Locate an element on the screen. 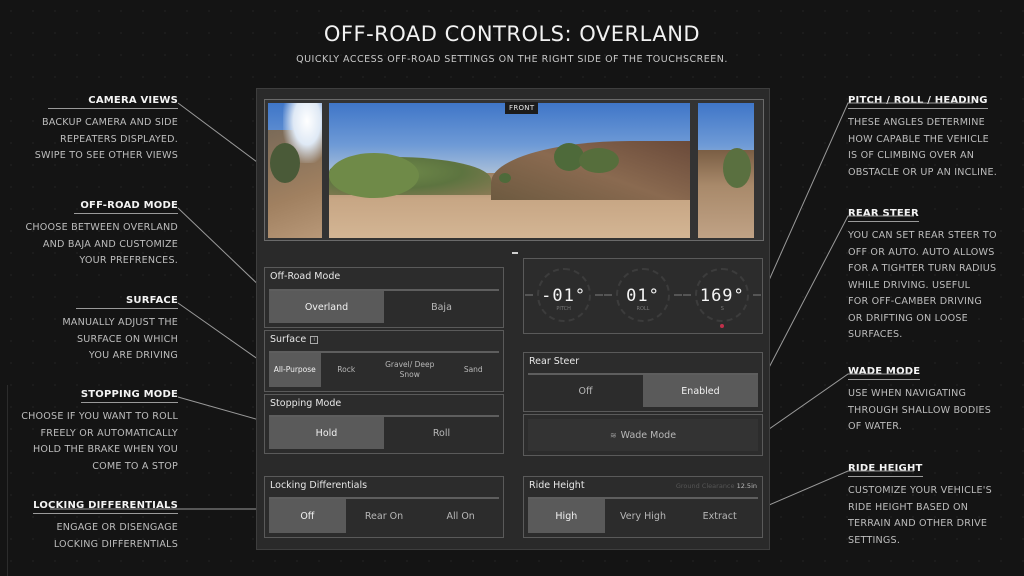  rear-steer-enabled: Enabled is located at coordinates (700, 391).